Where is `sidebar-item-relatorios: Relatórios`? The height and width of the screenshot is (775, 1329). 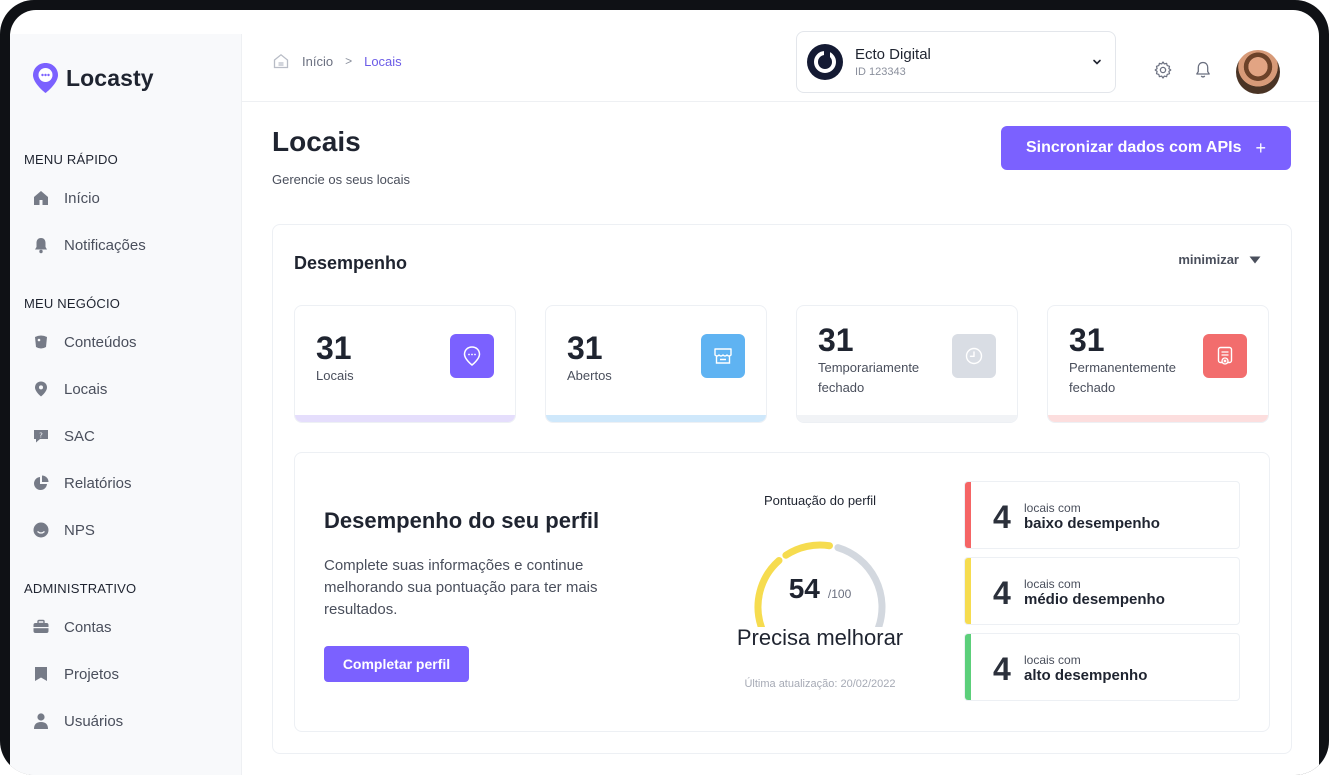
sidebar-item-relatorios: Relatórios is located at coordinates (82, 483).